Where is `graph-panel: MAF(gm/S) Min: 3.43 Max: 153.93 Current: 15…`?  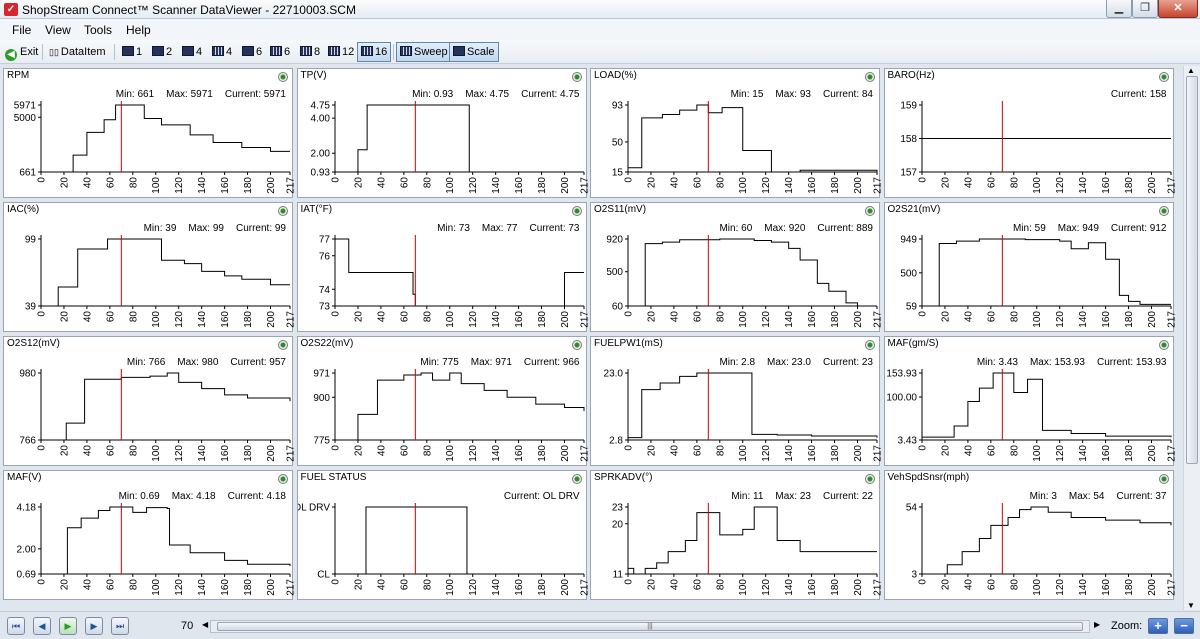 graph-panel: MAF(gm/S) Min: 3.43 Max: 153.93 Current: 15… is located at coordinates (1029, 401).